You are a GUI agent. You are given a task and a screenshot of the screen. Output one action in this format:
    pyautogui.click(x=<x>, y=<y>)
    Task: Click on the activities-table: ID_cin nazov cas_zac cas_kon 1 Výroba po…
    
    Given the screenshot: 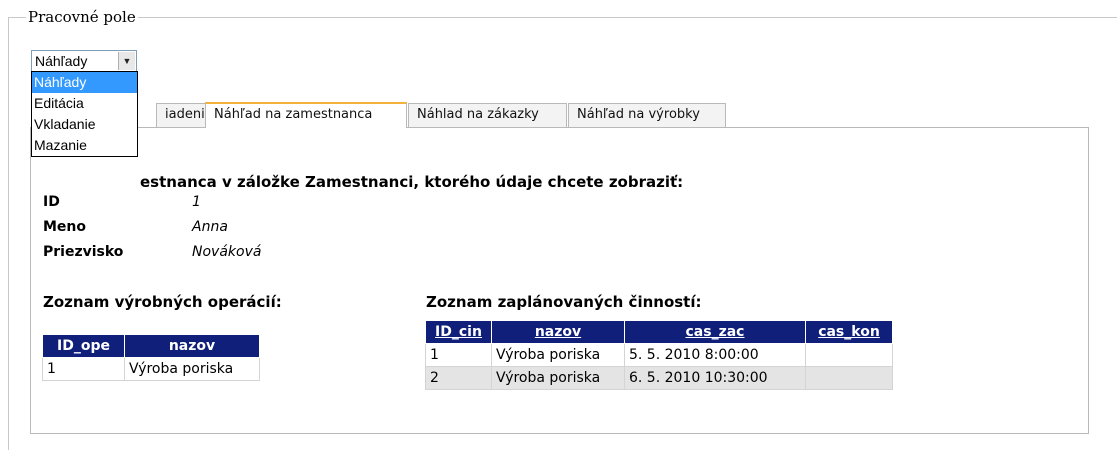 What is the action you would take?
    pyautogui.click(x=659, y=355)
    